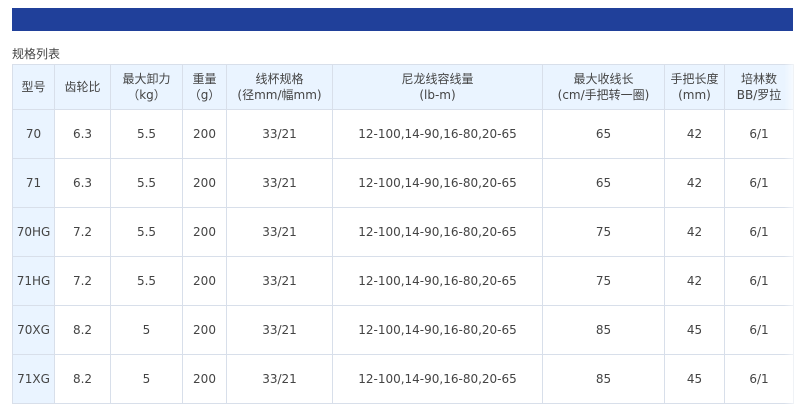  Describe the element at coordinates (792, 239) in the screenshot. I see `right-edge-fade` at that location.